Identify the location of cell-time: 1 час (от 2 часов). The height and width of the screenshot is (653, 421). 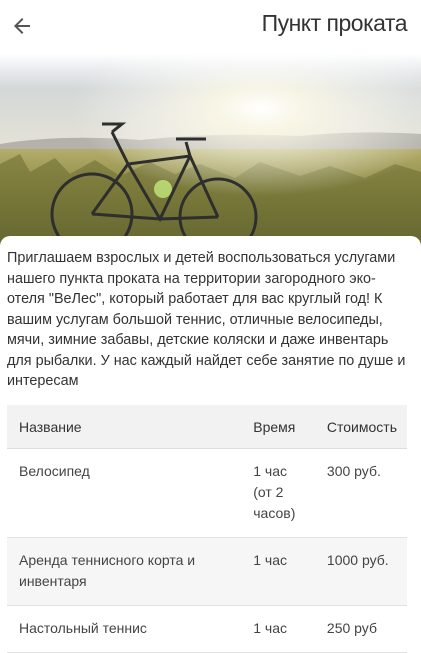
(278, 493).